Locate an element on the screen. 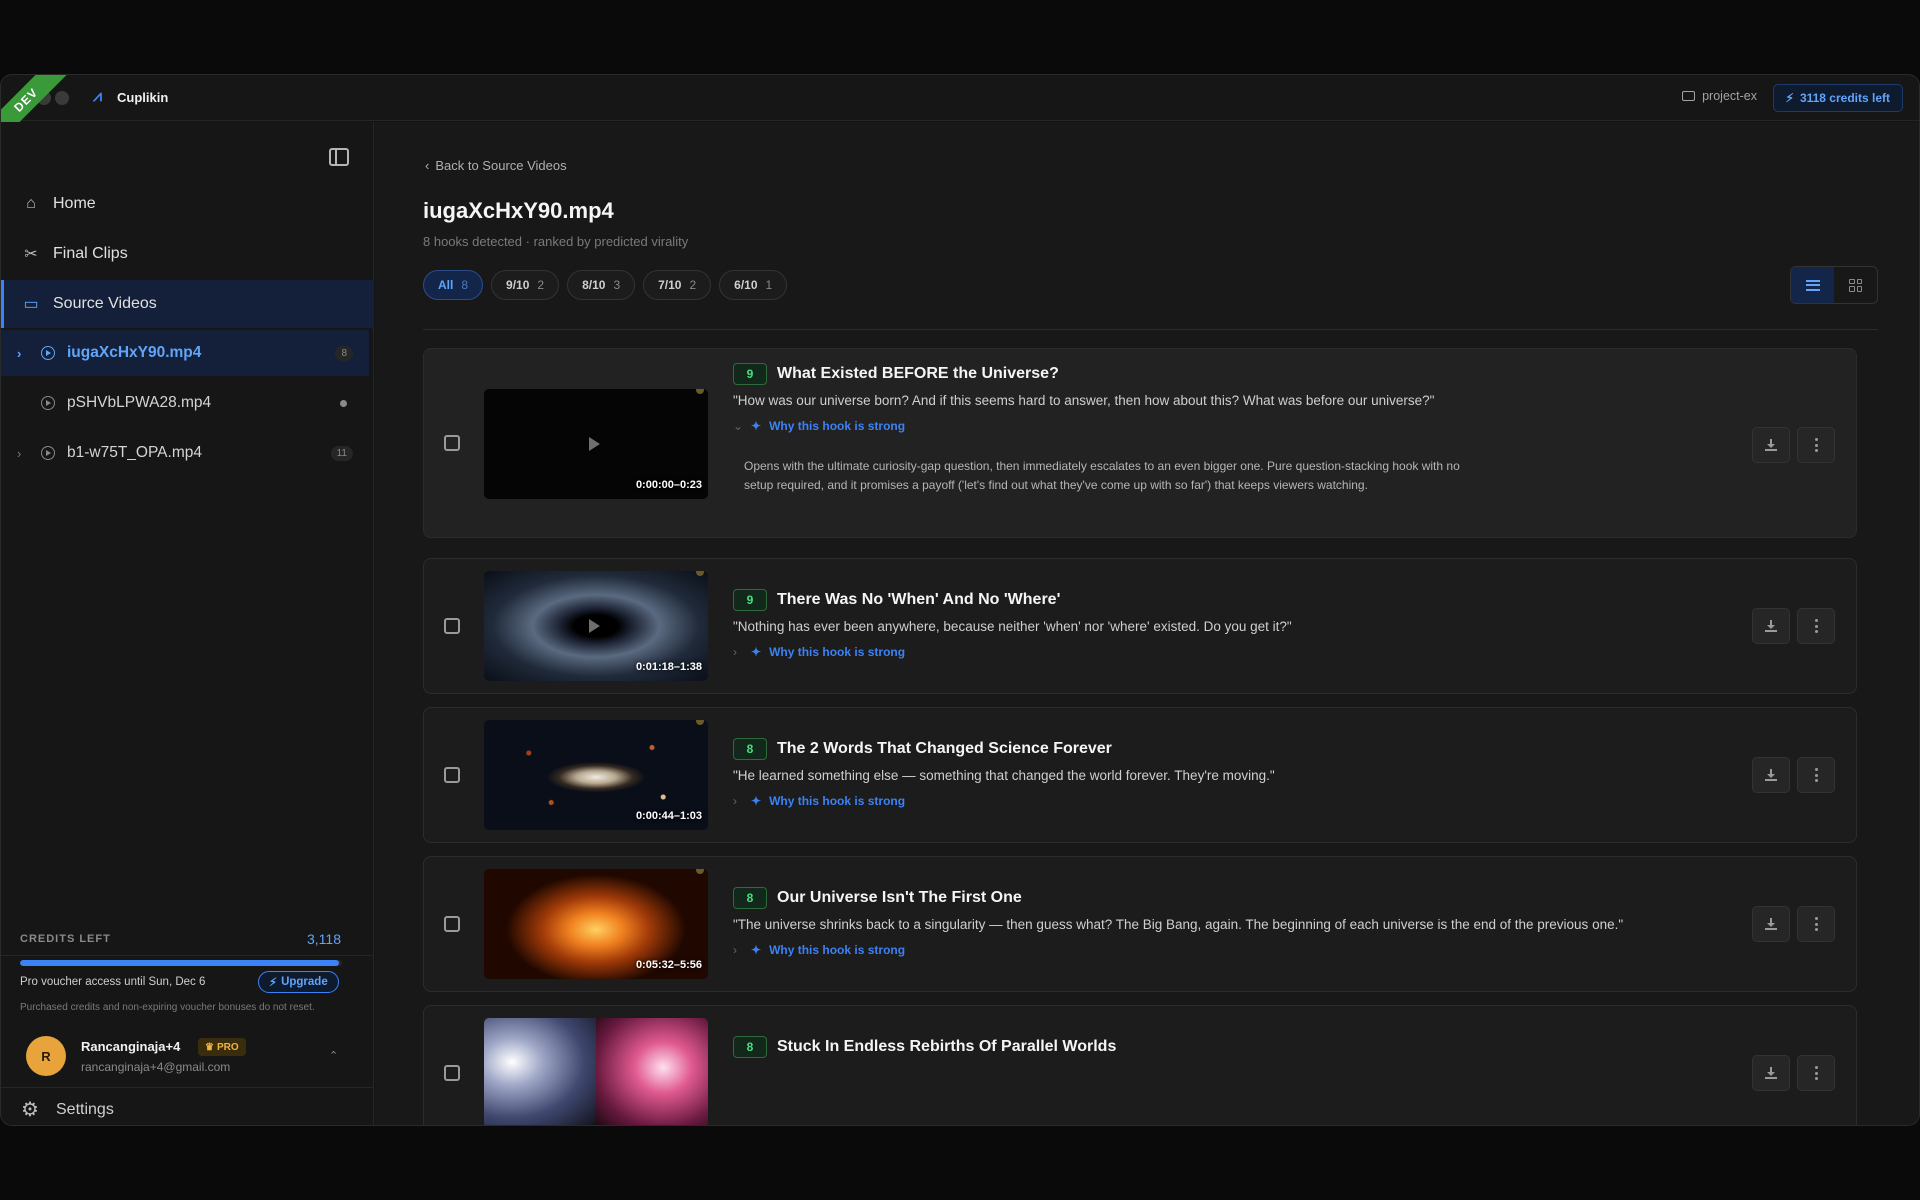  video-item-pshvblpwa28: pSHVbLPWA28.mp4 is located at coordinates (185, 403).